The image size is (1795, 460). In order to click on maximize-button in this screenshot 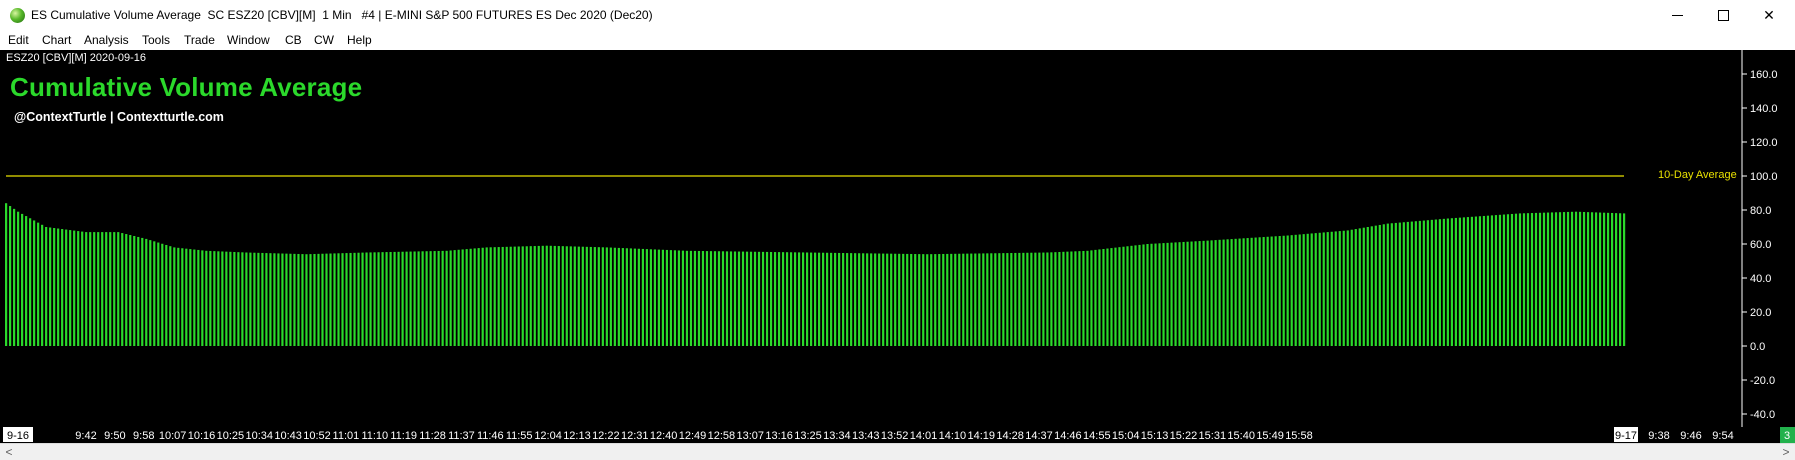, I will do `click(1723, 15)`.